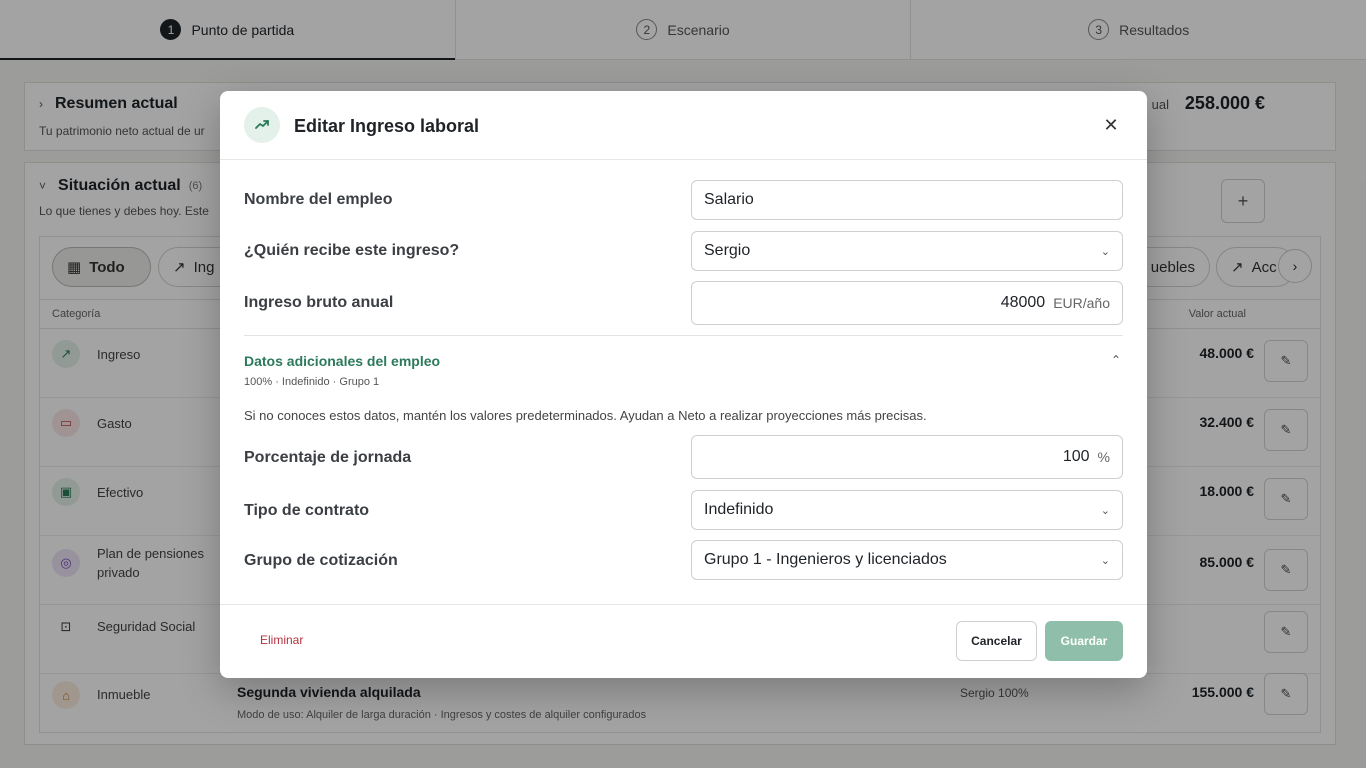  I want to click on save-button: Guardar, so click(1084, 641).